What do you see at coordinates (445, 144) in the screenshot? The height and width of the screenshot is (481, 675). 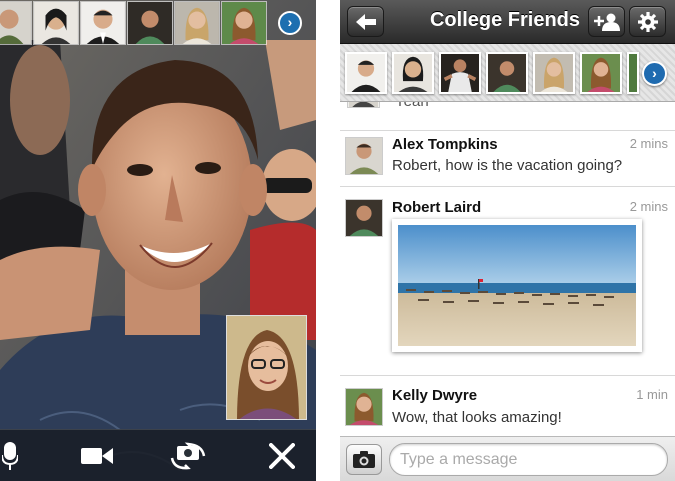 I see `sender-name: Alex Tompkins` at bounding box center [445, 144].